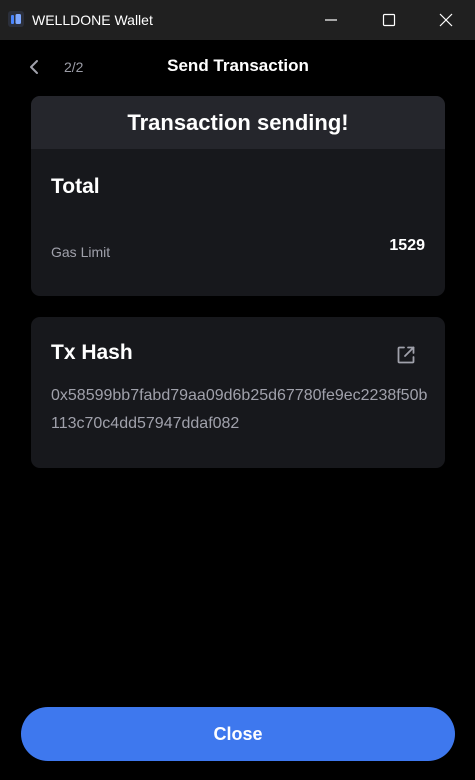  I want to click on gas-limit-label: Gas Limit, so click(81, 252).